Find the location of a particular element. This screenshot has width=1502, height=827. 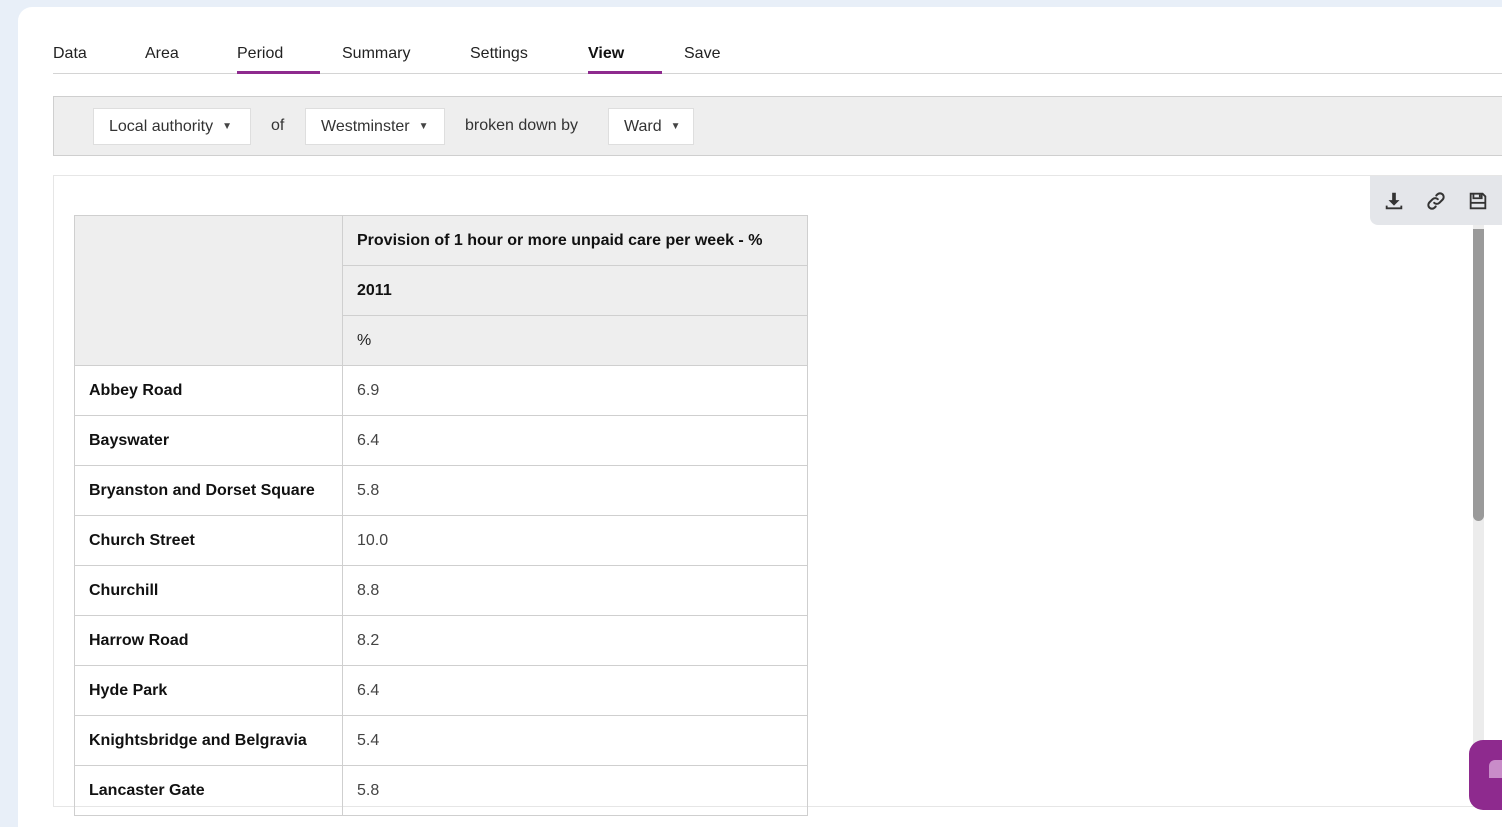

table-corner-cell is located at coordinates (208, 290).